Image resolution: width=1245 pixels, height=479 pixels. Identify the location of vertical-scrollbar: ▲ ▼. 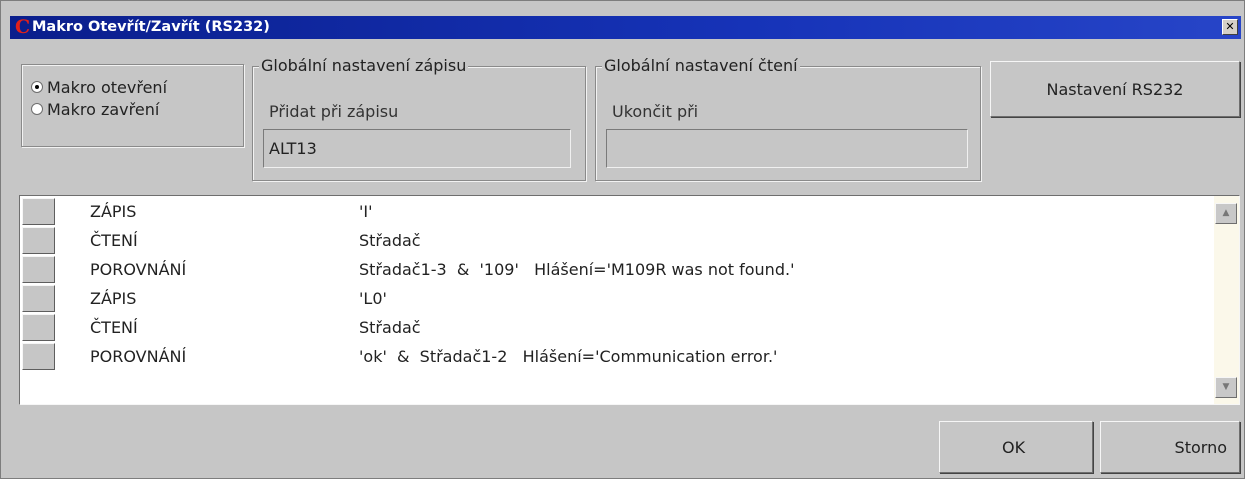
(1226, 300).